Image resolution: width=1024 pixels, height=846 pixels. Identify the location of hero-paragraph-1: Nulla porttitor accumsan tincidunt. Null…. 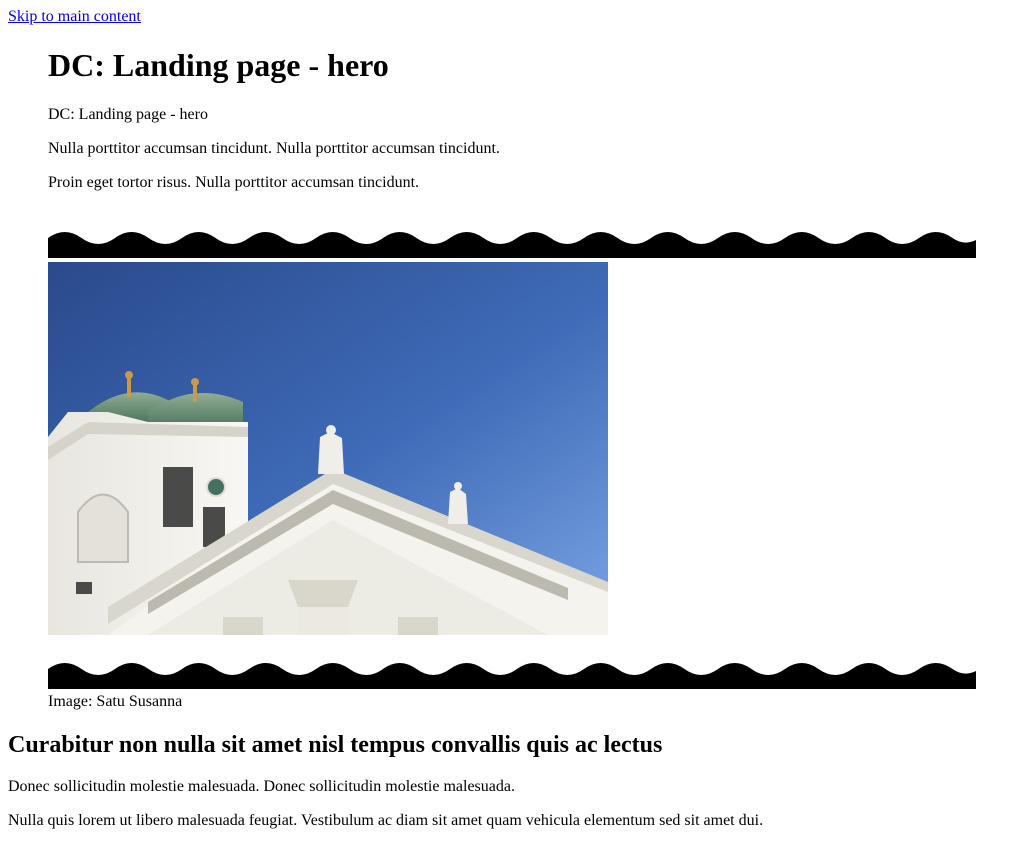
(274, 148).